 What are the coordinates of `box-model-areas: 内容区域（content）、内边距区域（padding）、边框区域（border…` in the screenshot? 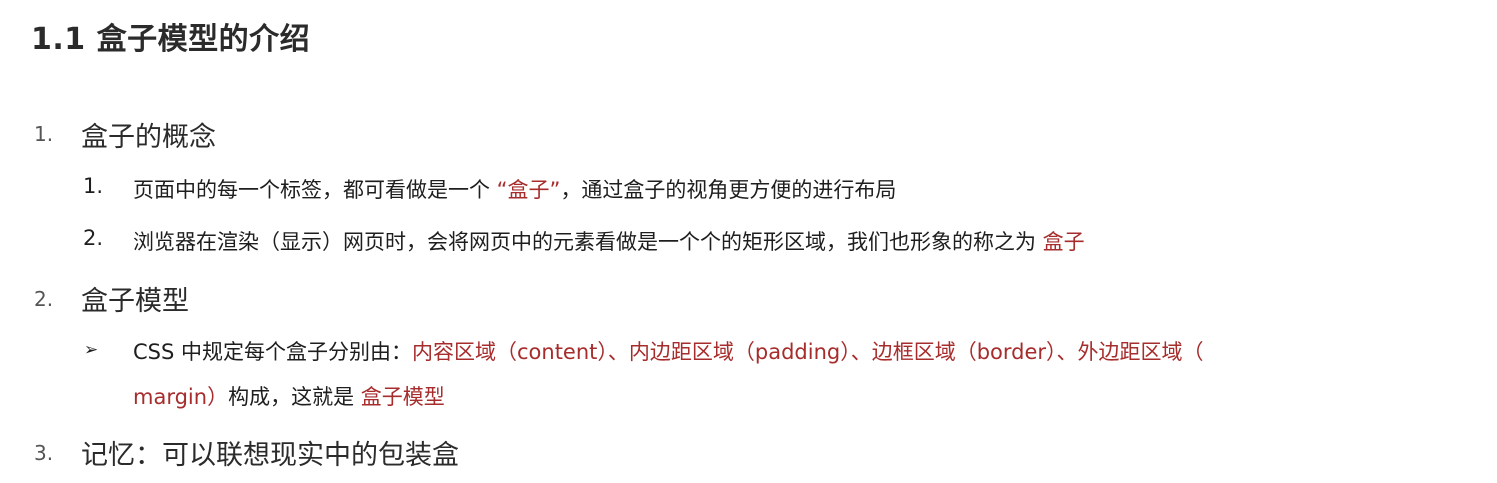 It's located at (808, 352).